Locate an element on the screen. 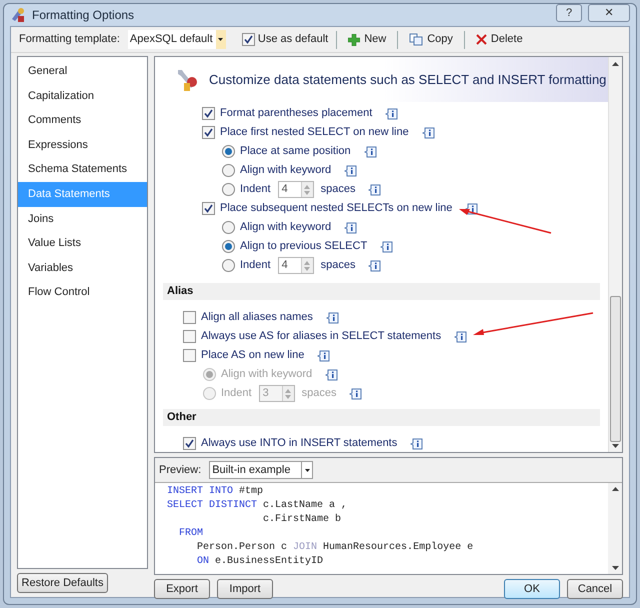 Image resolution: width=640 pixels, height=608 pixels. option-label: Align to previous SELECT is located at coordinates (304, 246).